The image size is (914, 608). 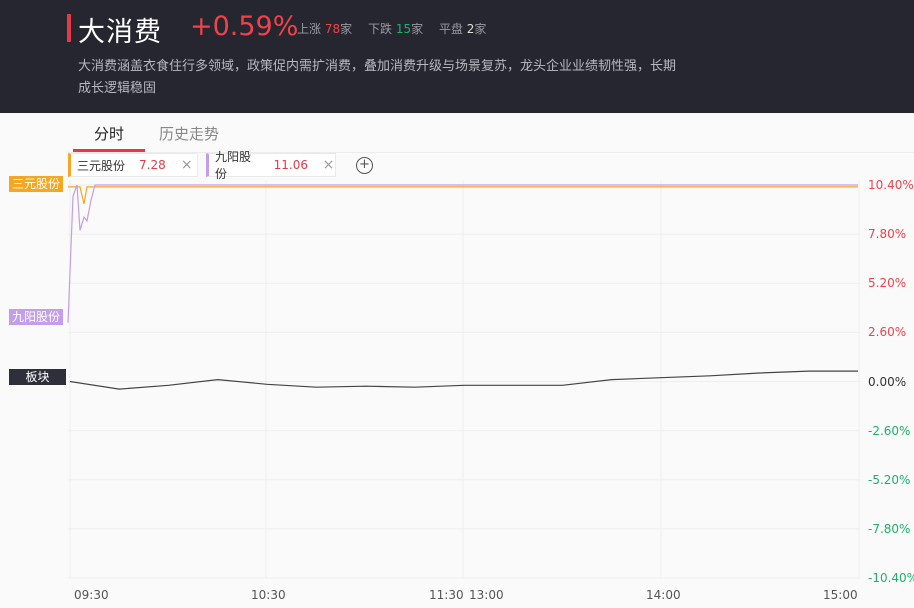 I want to click on x-tick-label: 09:30, so click(x=91, y=595).